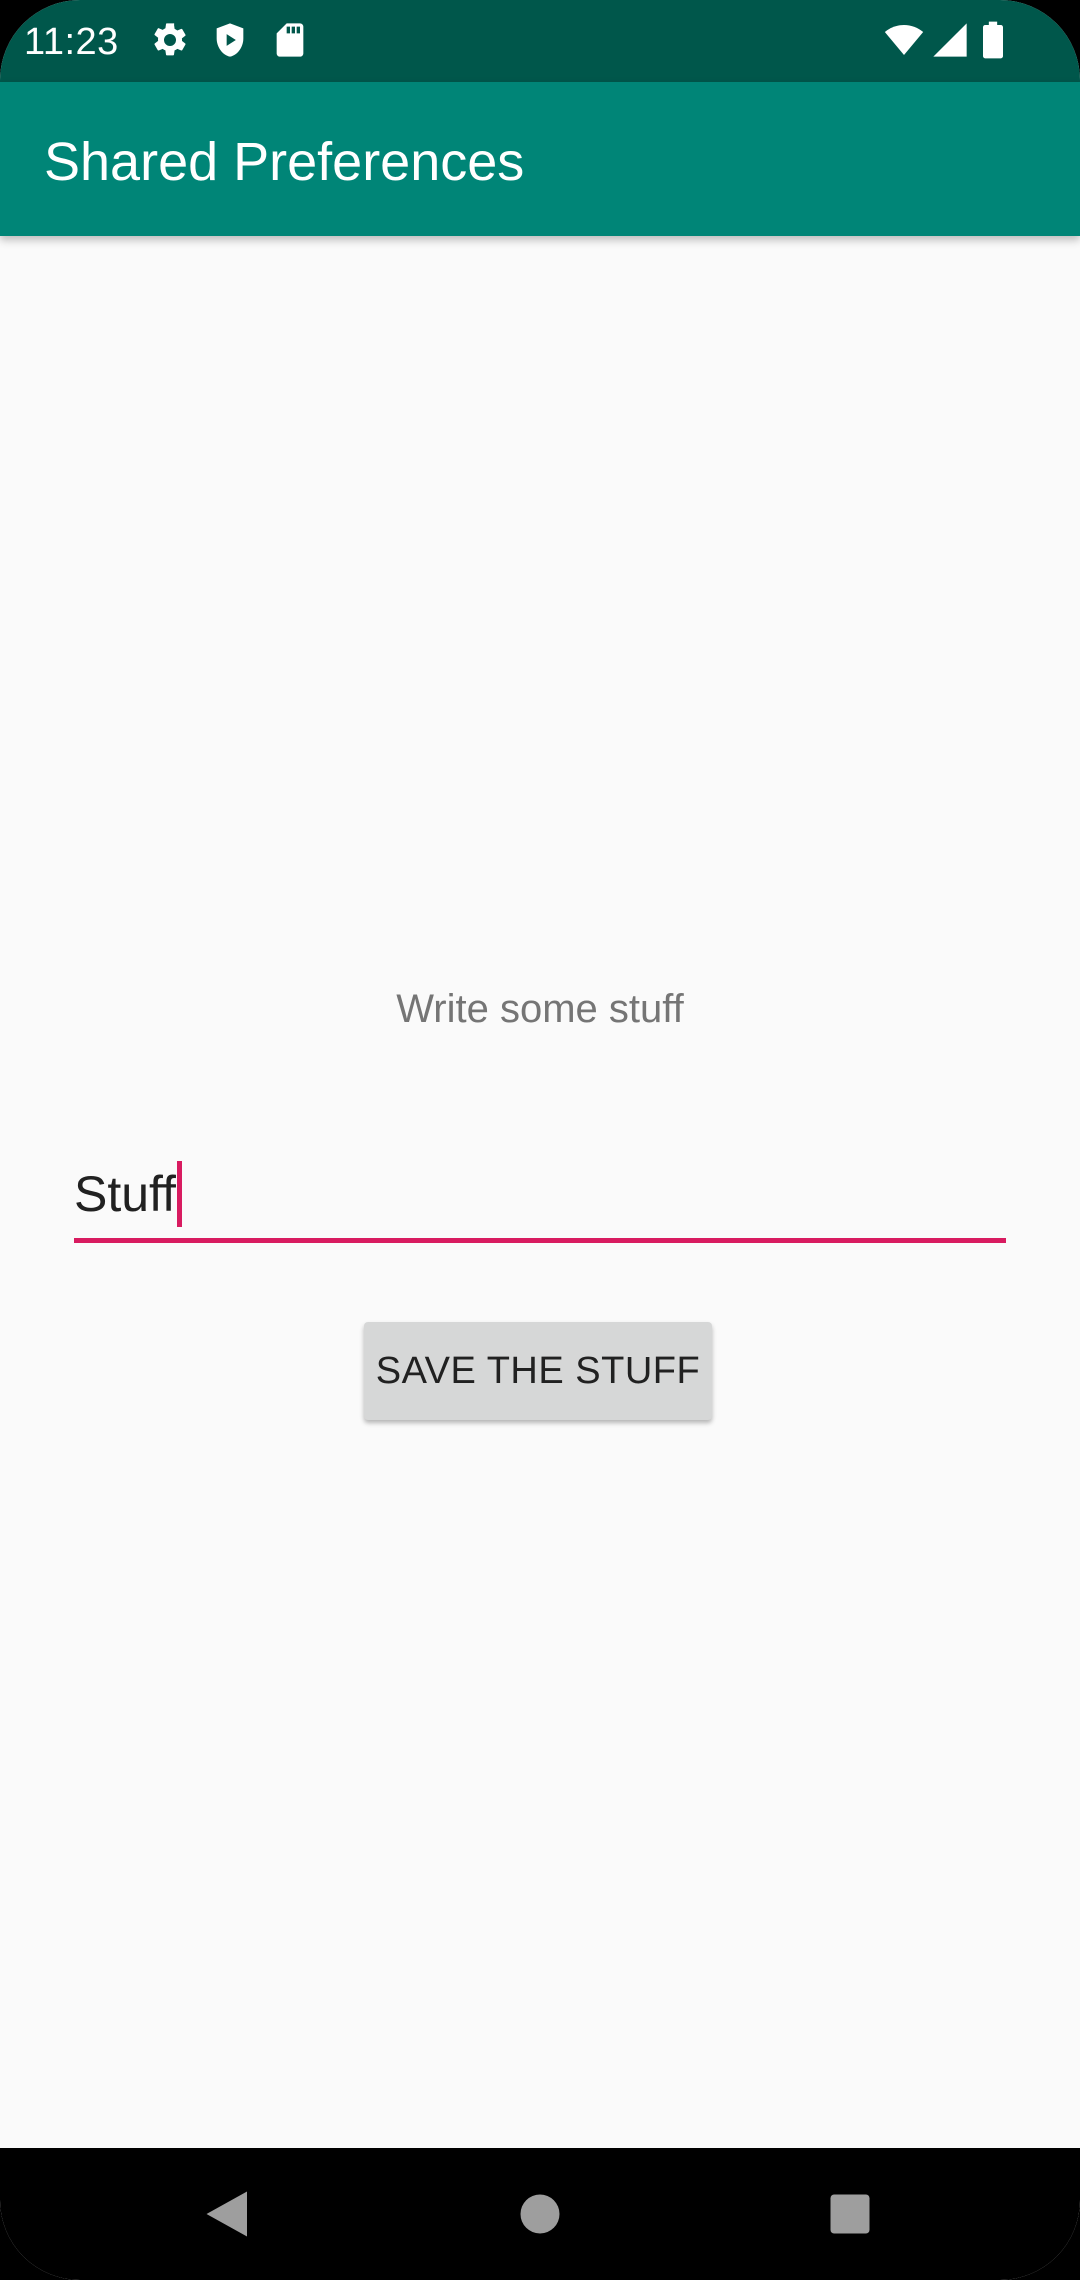  What do you see at coordinates (904, 40) in the screenshot?
I see `wifi-icon` at bounding box center [904, 40].